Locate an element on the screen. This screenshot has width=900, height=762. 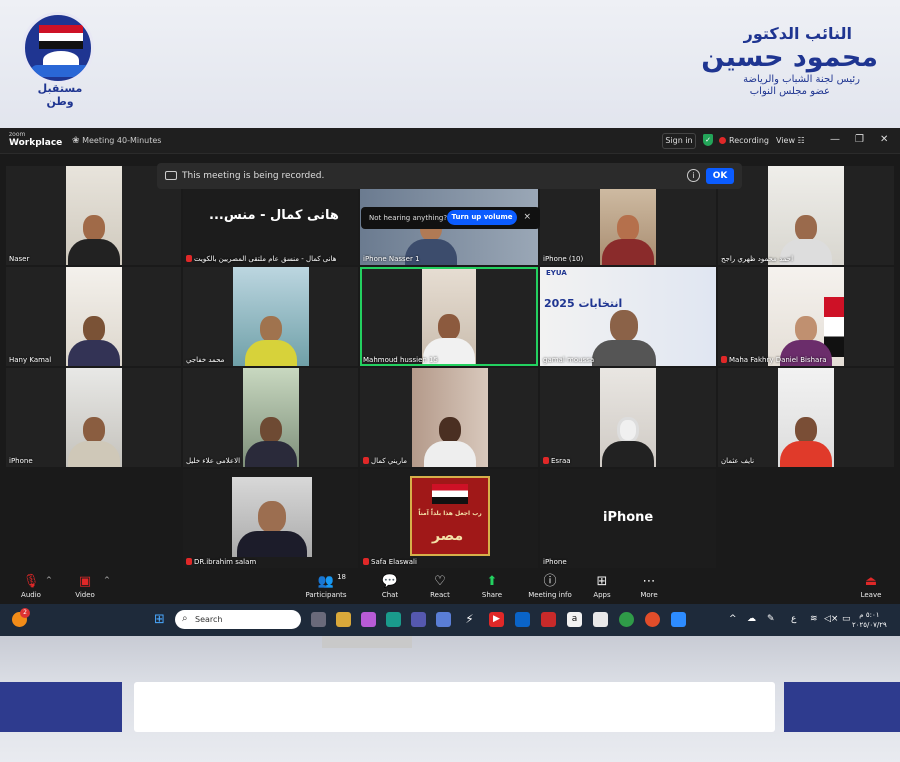
participant-name: Mahmoud hussien 15 is located at coordinates (400, 360).